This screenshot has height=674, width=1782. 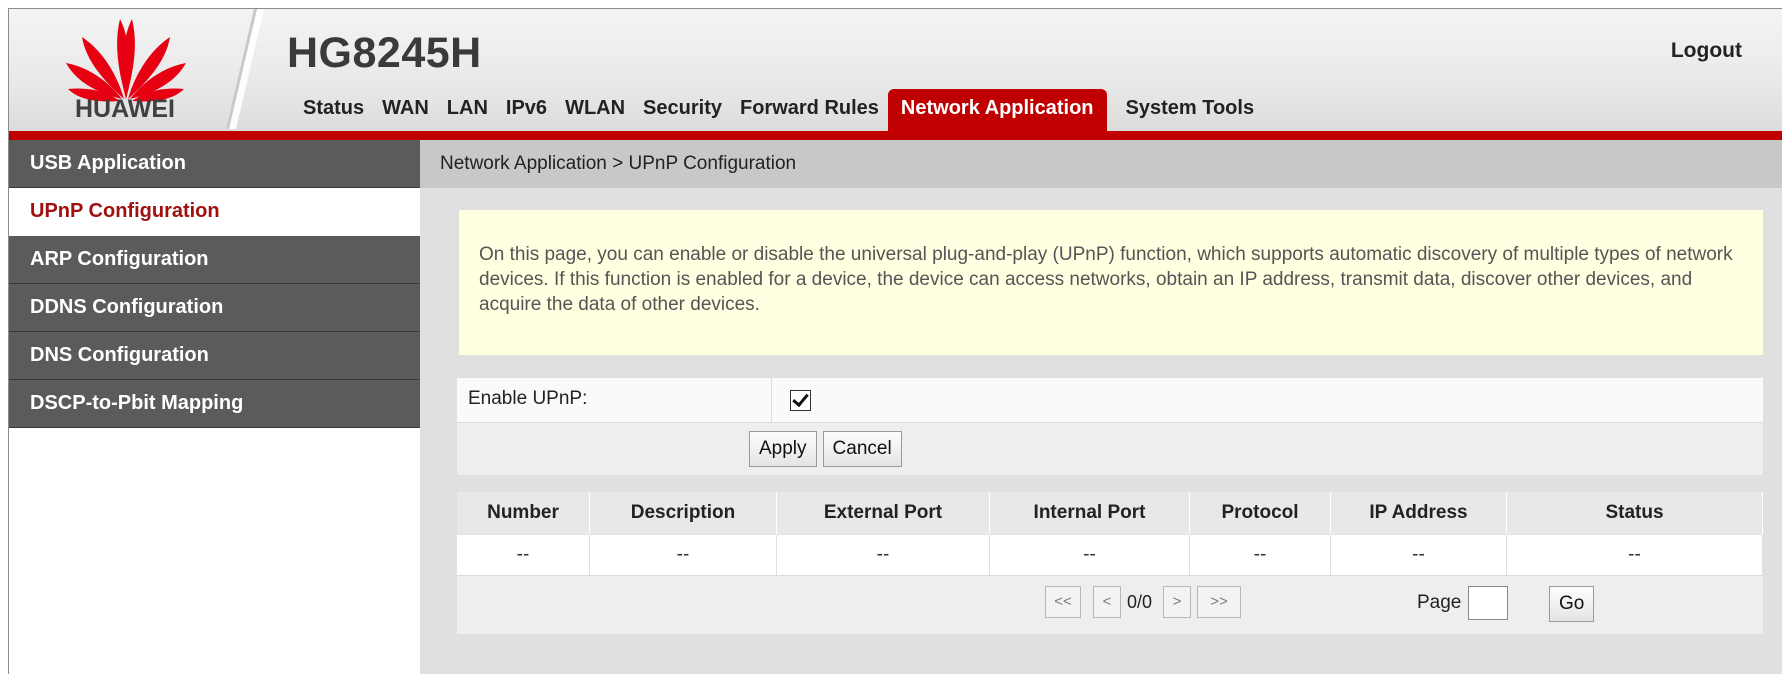 What do you see at coordinates (384, 53) in the screenshot?
I see `device-model: HG8245H` at bounding box center [384, 53].